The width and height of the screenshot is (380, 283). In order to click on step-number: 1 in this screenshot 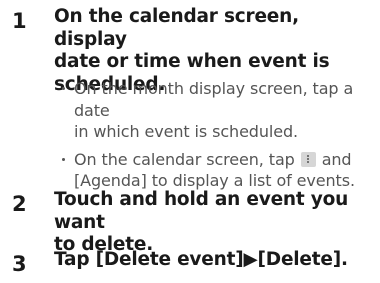, I will do `click(19, 21)`.